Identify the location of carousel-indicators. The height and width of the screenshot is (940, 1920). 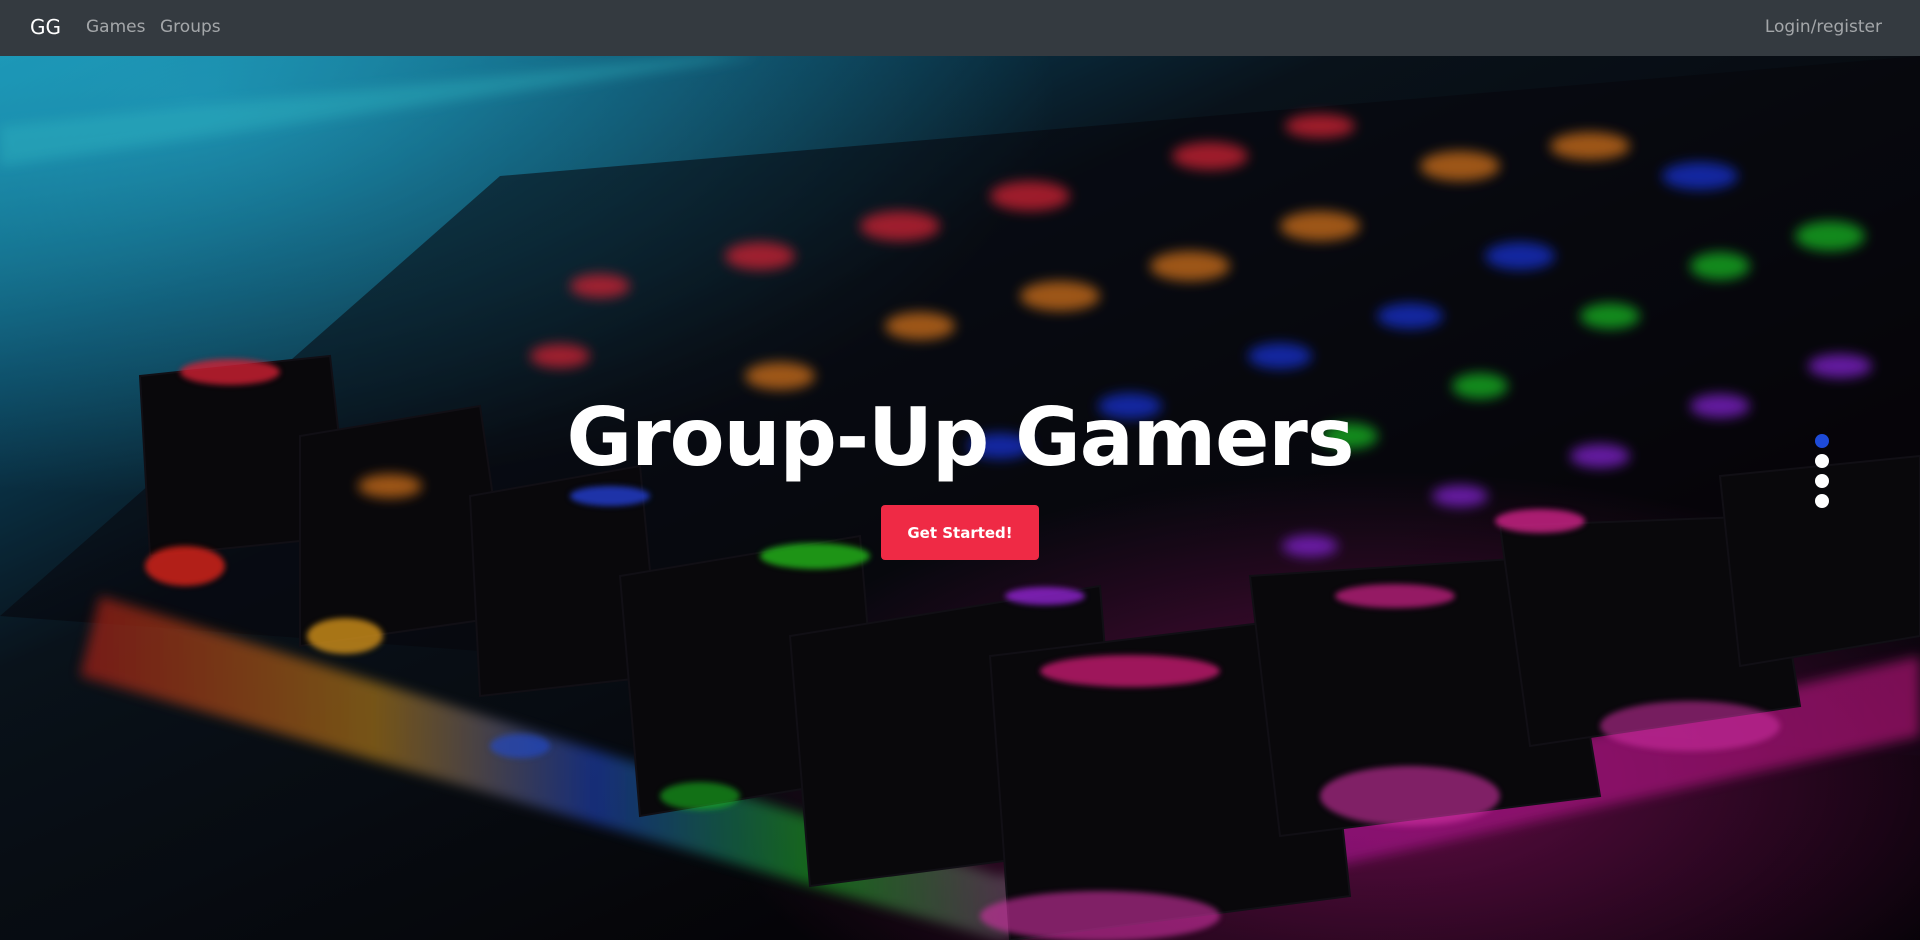
(1822, 474).